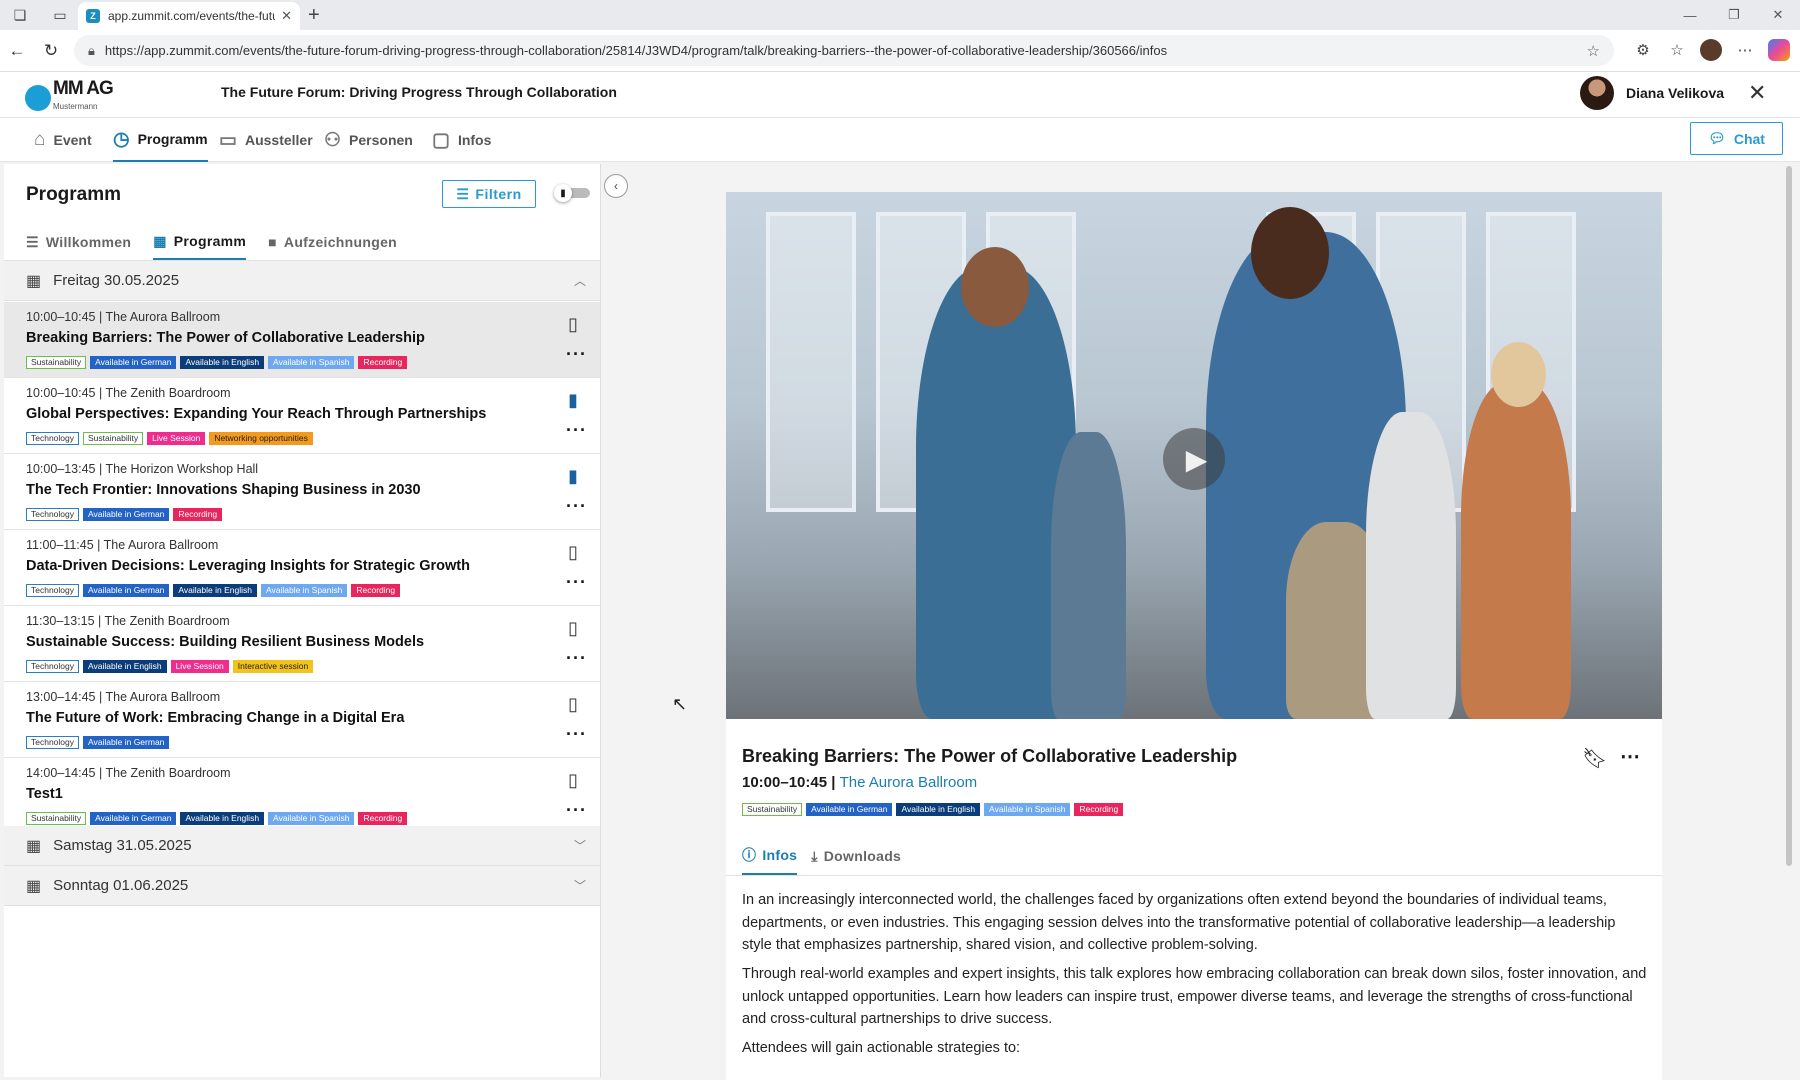 This screenshot has height=1080, width=1800. Describe the element at coordinates (1736, 138) in the screenshot. I see `chat-button: 💬︎ Chat` at that location.